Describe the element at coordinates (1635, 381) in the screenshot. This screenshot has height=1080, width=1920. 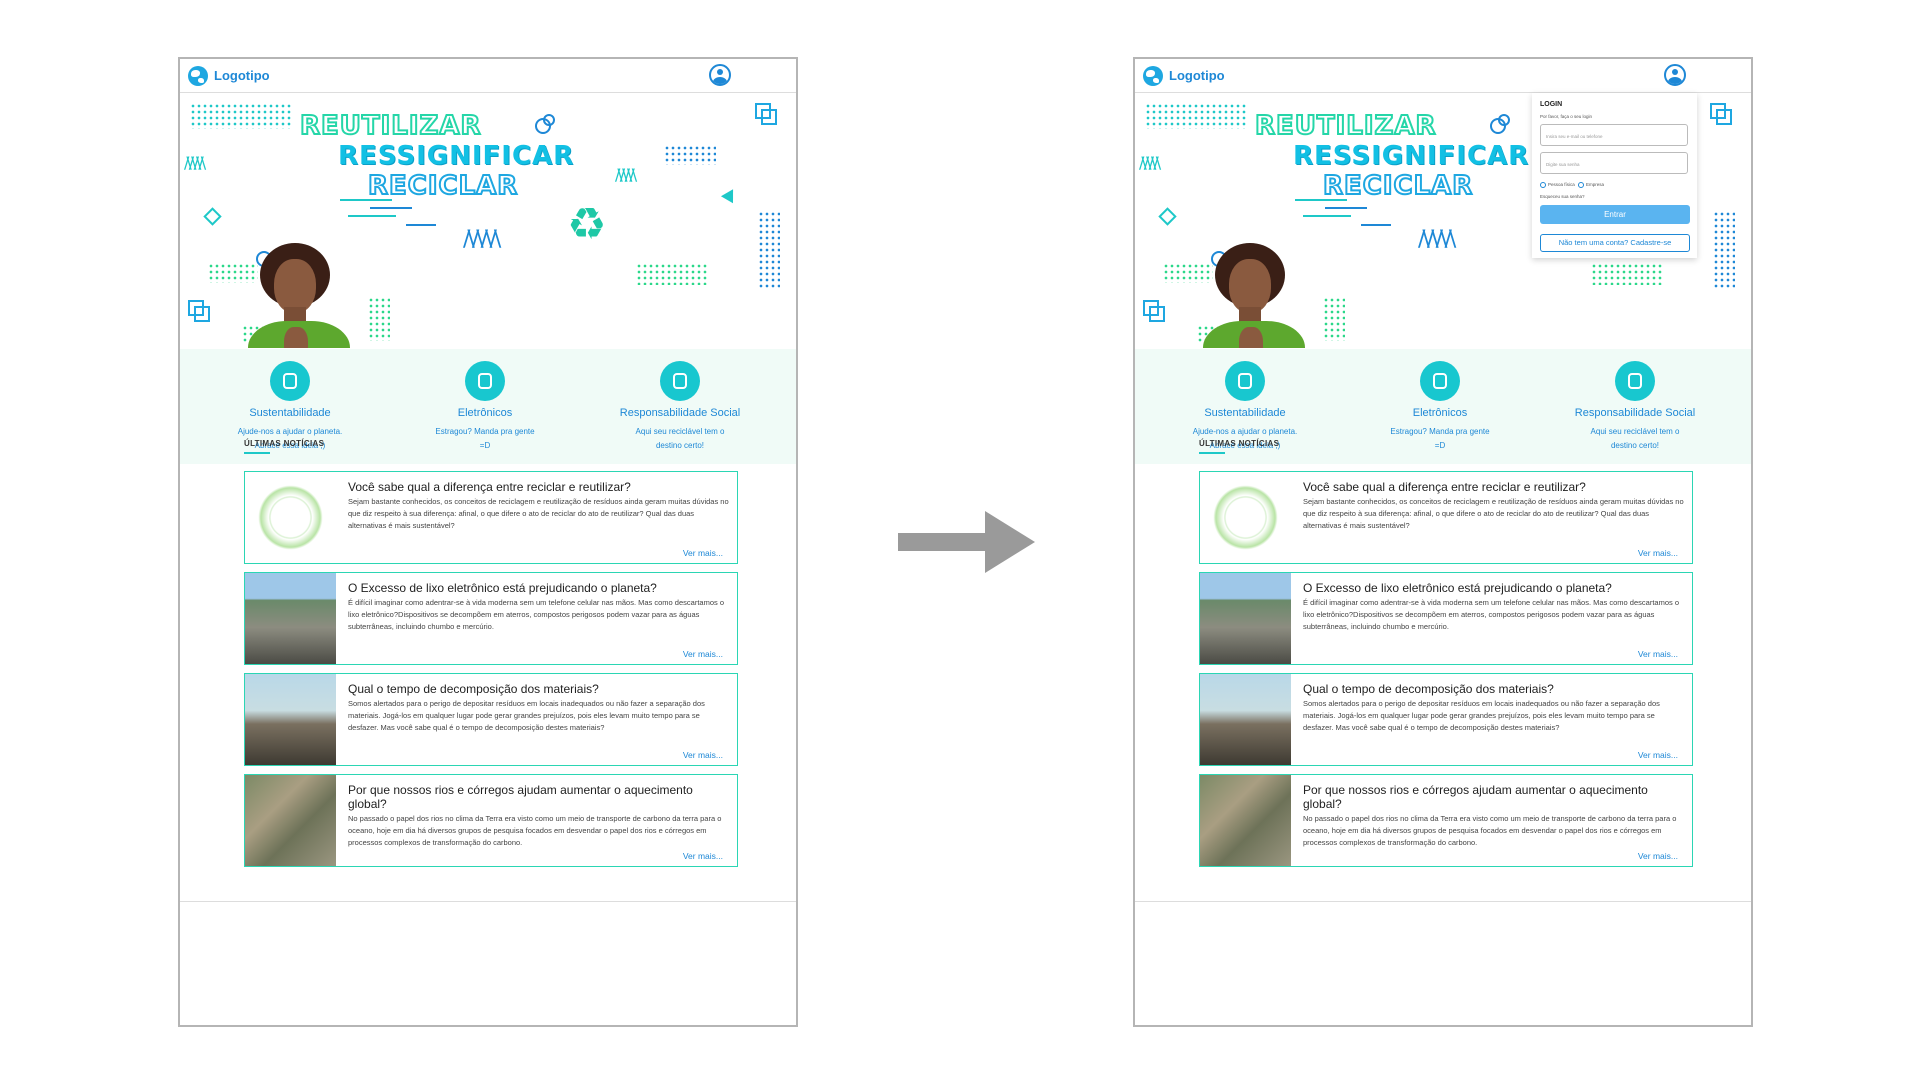
I see `earth-hand-icon` at that location.